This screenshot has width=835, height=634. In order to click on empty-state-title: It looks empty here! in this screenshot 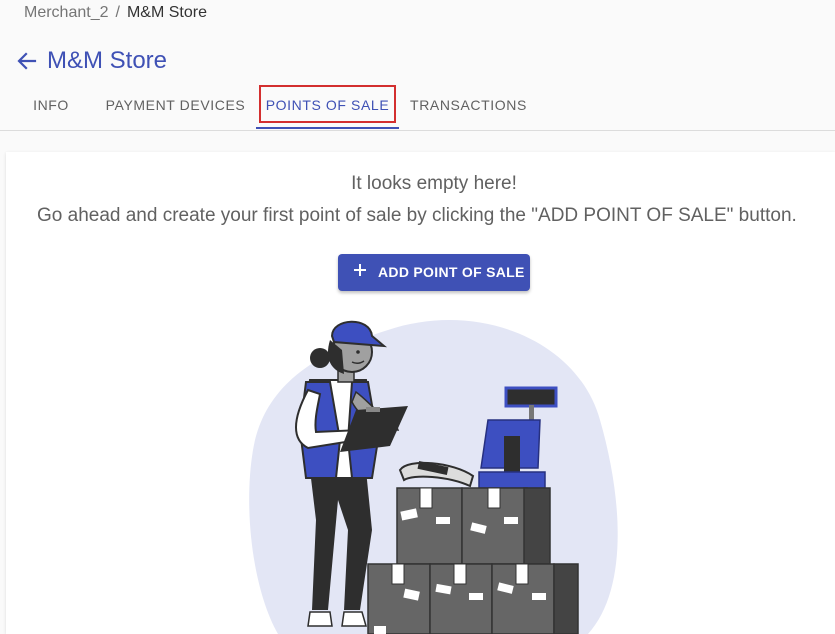, I will do `click(434, 183)`.